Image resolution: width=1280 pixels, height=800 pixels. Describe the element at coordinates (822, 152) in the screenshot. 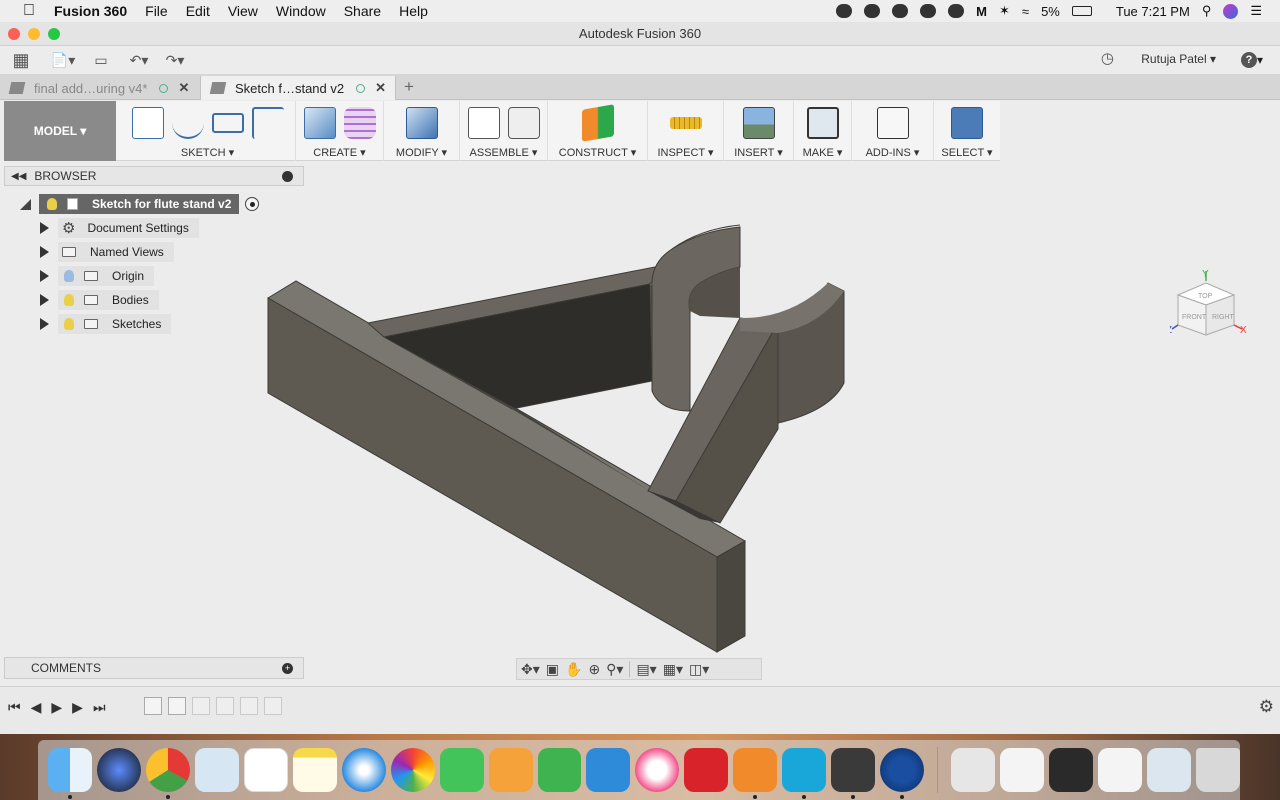

I see `make-menu: MAKE ▾` at that location.